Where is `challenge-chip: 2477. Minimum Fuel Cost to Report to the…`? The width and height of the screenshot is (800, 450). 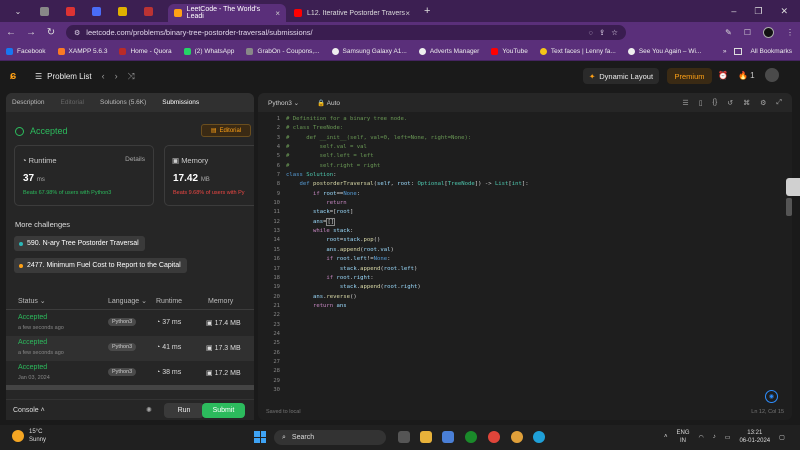 challenge-chip: 2477. Minimum Fuel Cost to Report to the… is located at coordinates (100, 265).